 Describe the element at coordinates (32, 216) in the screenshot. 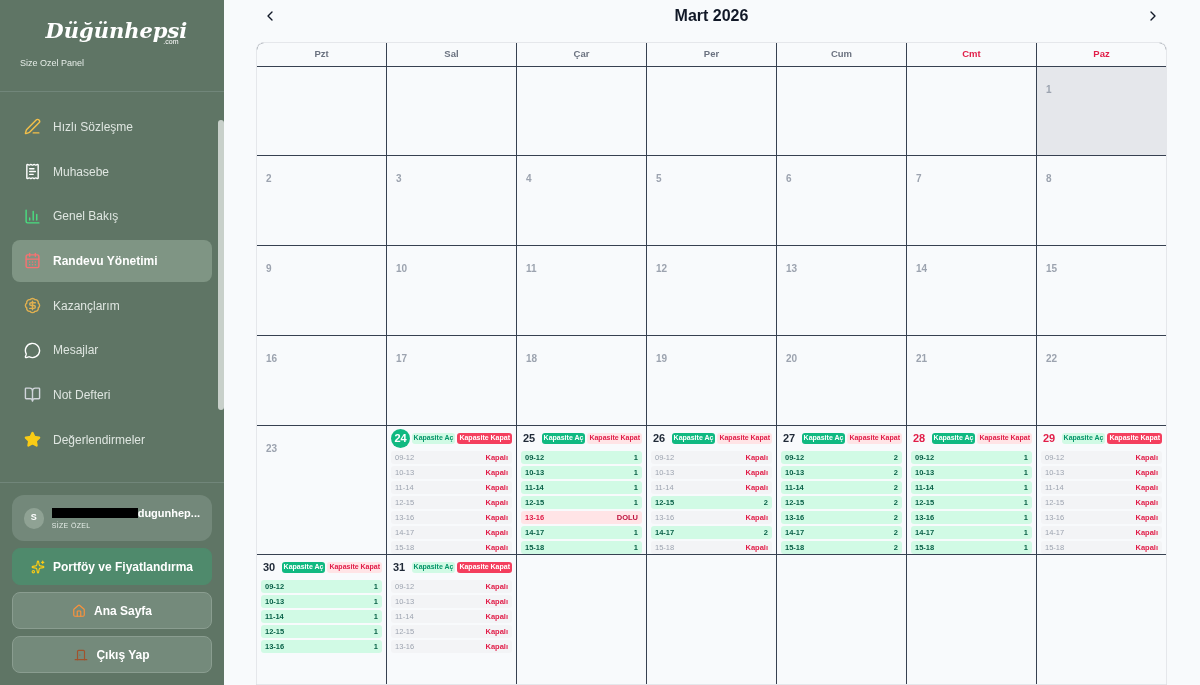

I see `bar-chart-icon` at that location.